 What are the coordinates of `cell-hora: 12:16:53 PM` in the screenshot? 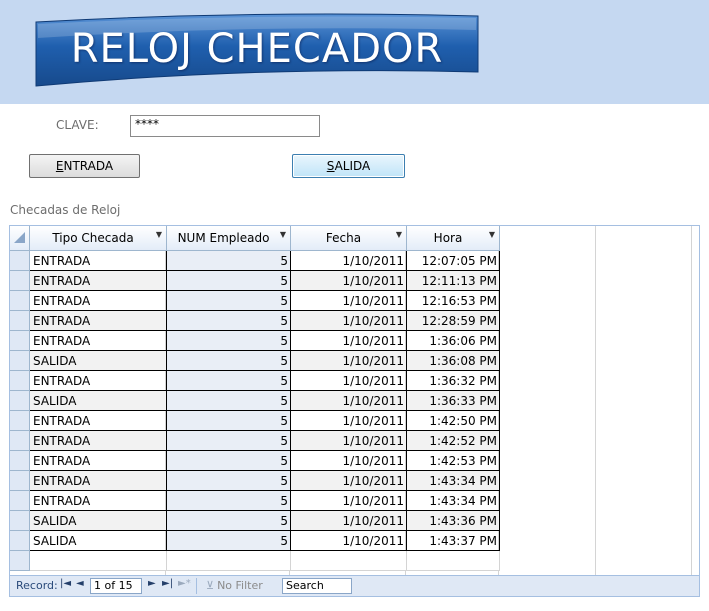 It's located at (453, 300).